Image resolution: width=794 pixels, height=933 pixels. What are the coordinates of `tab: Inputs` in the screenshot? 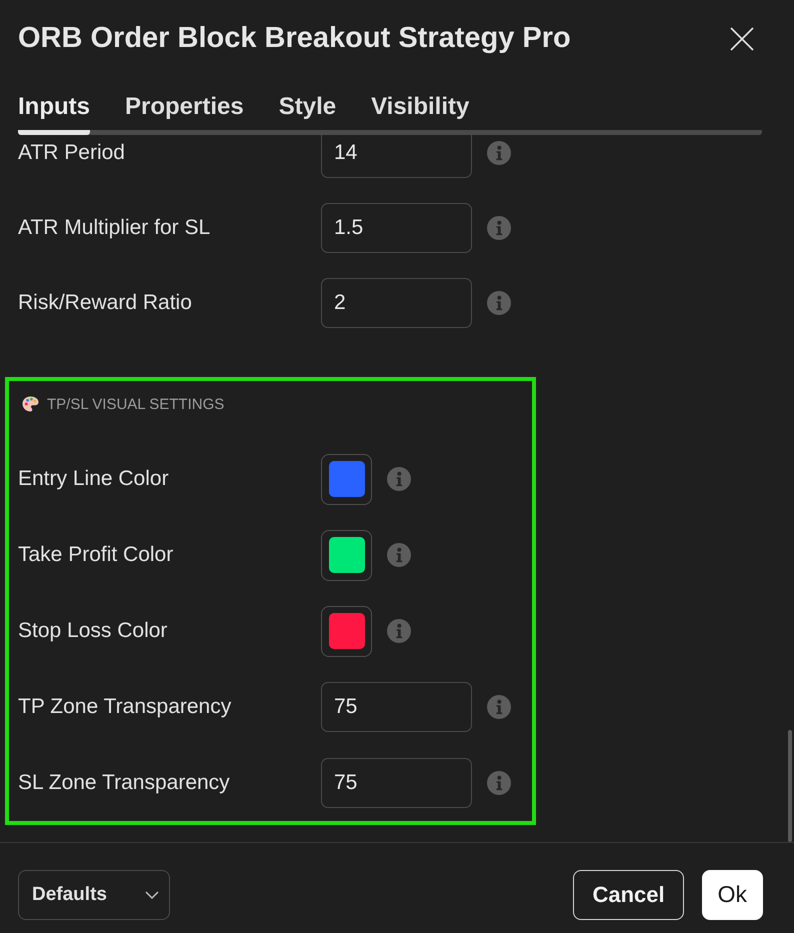 It's located at (54, 106).